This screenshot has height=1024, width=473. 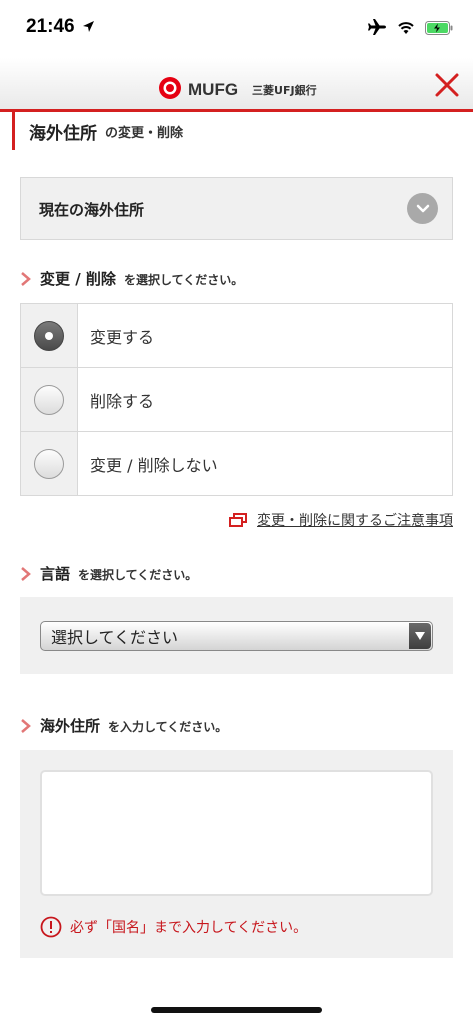 What do you see at coordinates (50, 26) in the screenshot?
I see `status-time: 21:46` at bounding box center [50, 26].